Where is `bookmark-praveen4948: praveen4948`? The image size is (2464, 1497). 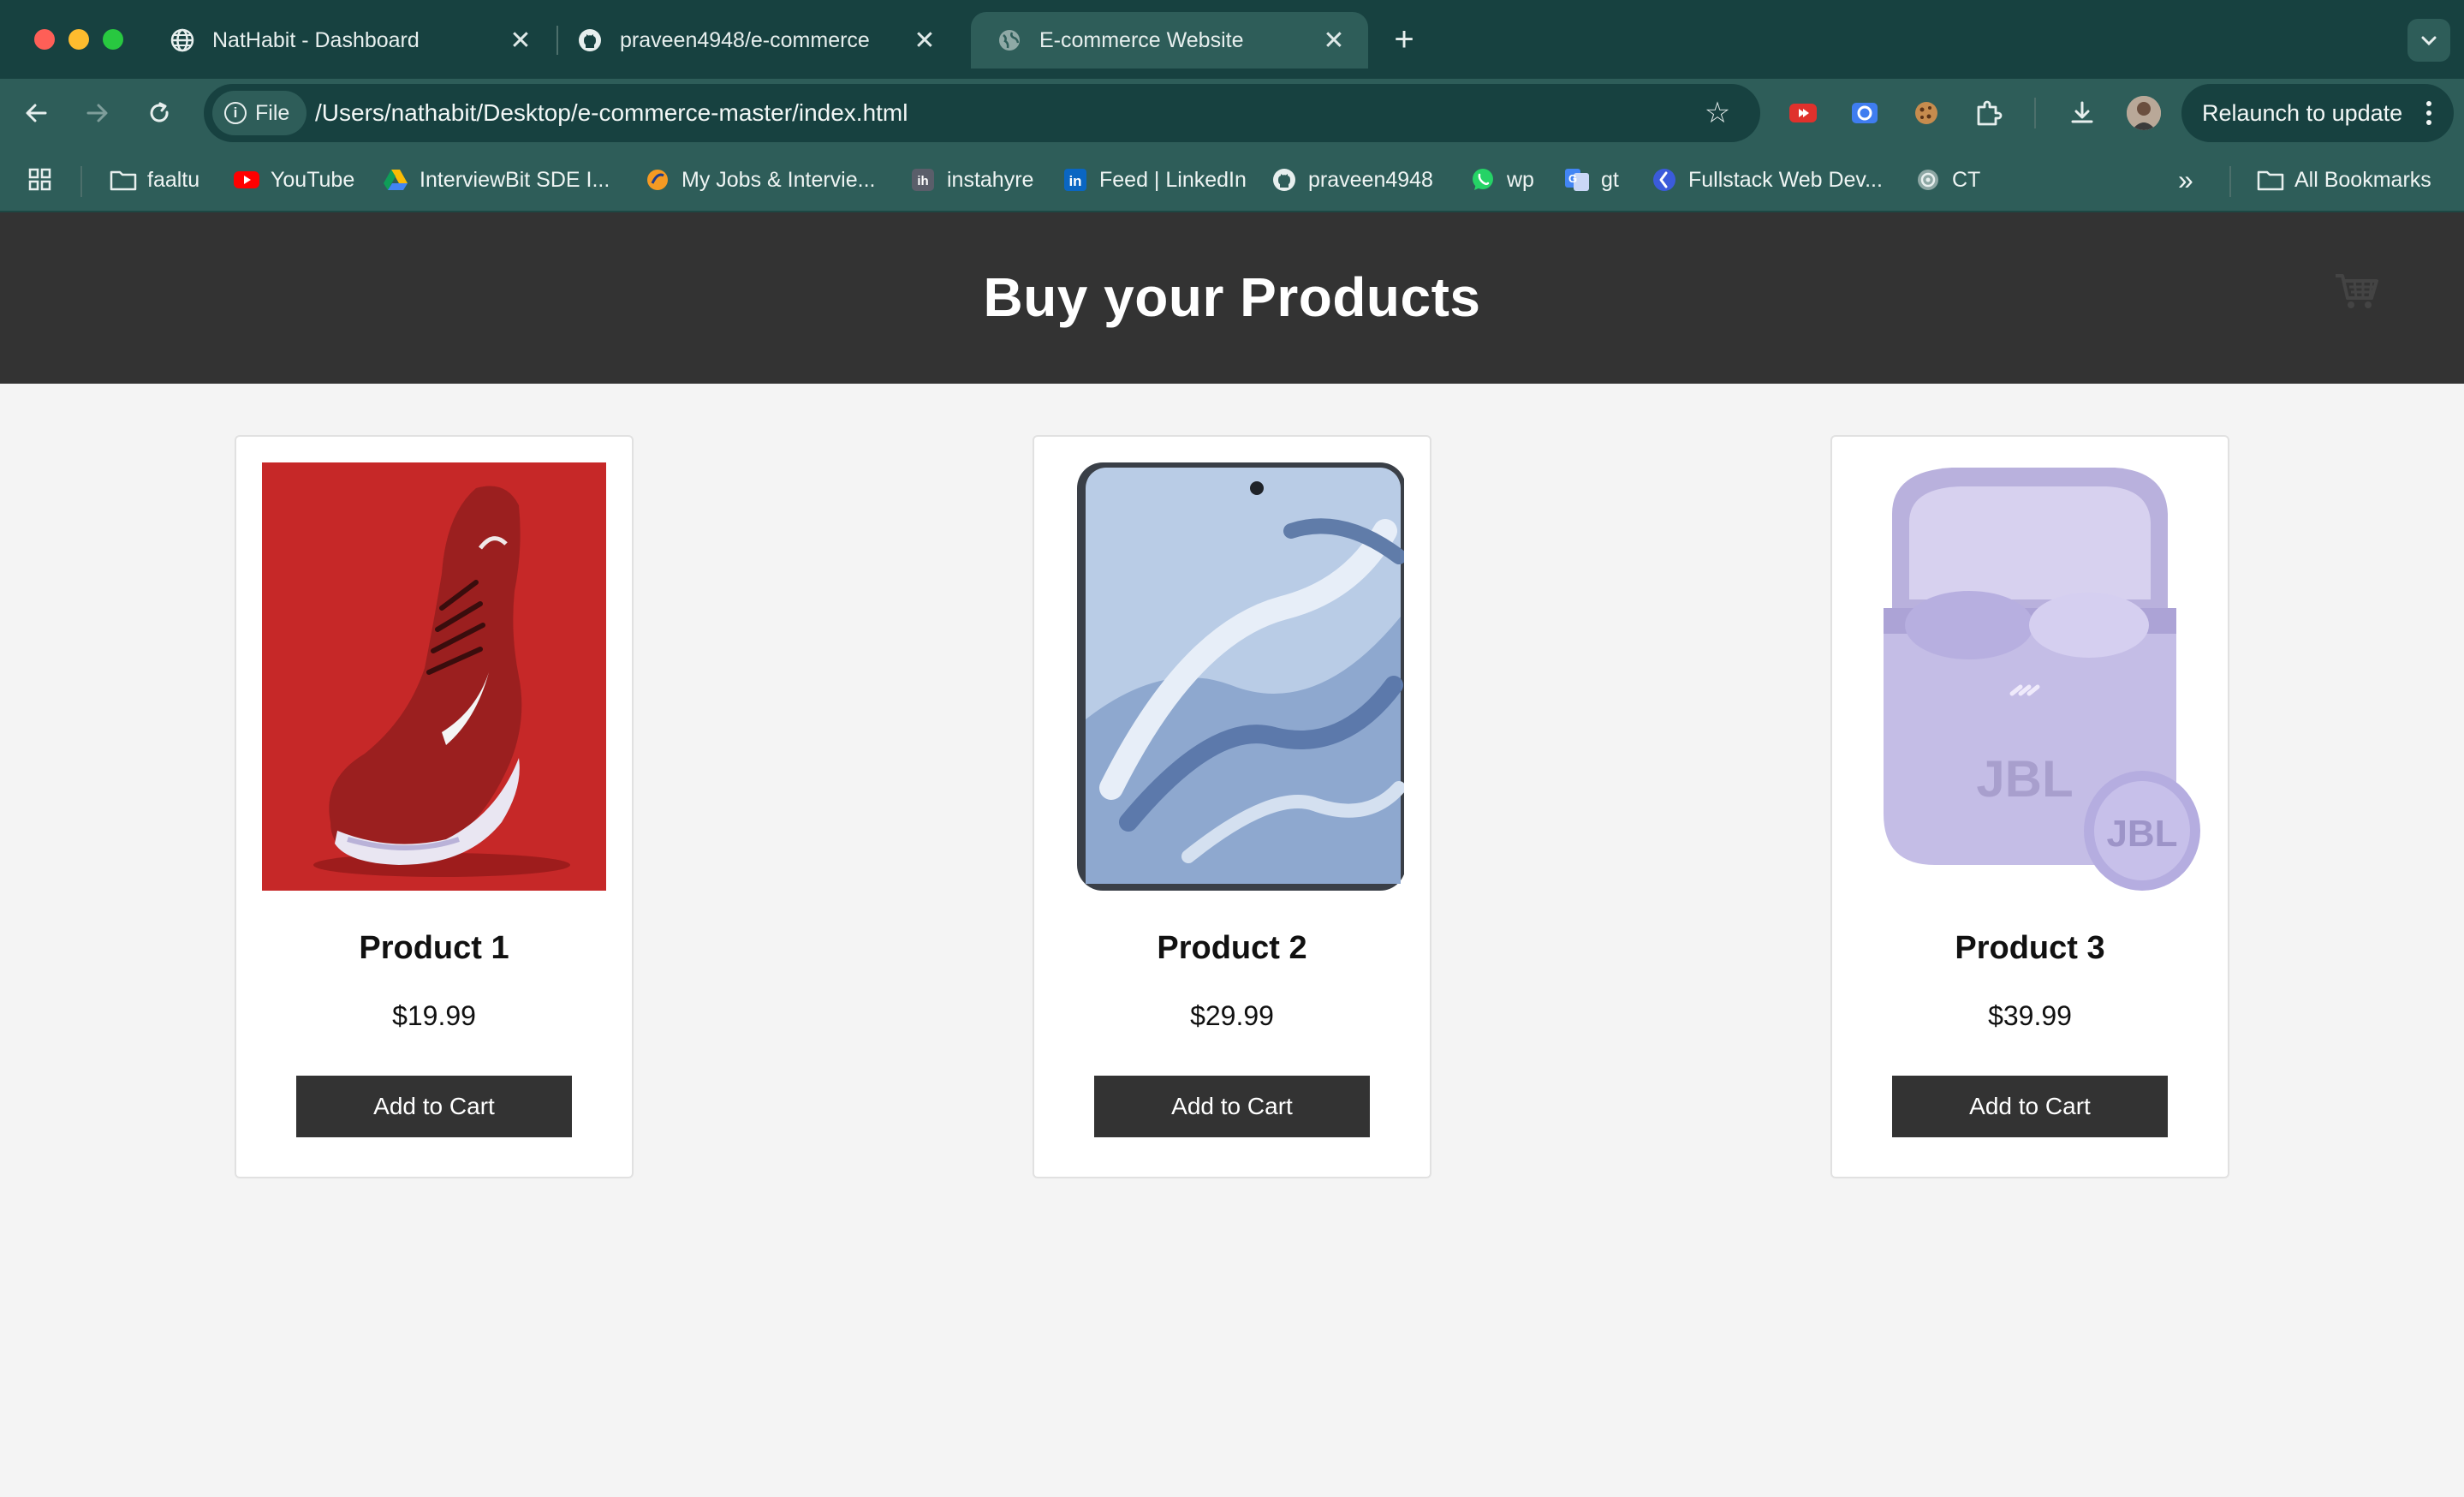 bookmark-praveen4948: praveen4948 is located at coordinates (1352, 180).